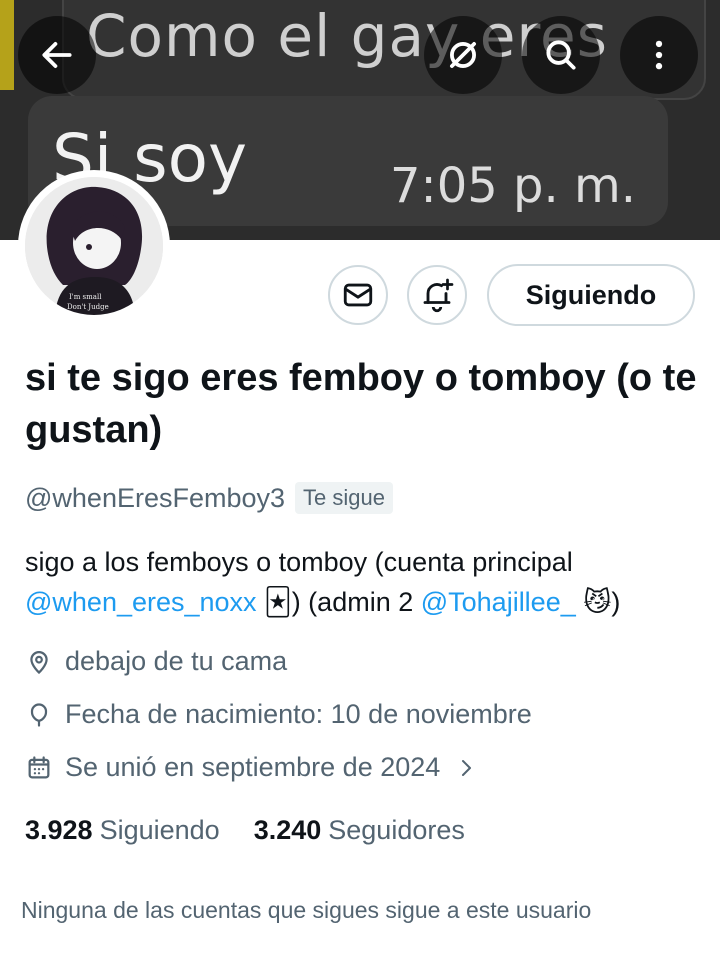 The image size is (720, 969). What do you see at coordinates (39, 766) in the screenshot?
I see `calendar-icon` at bounding box center [39, 766].